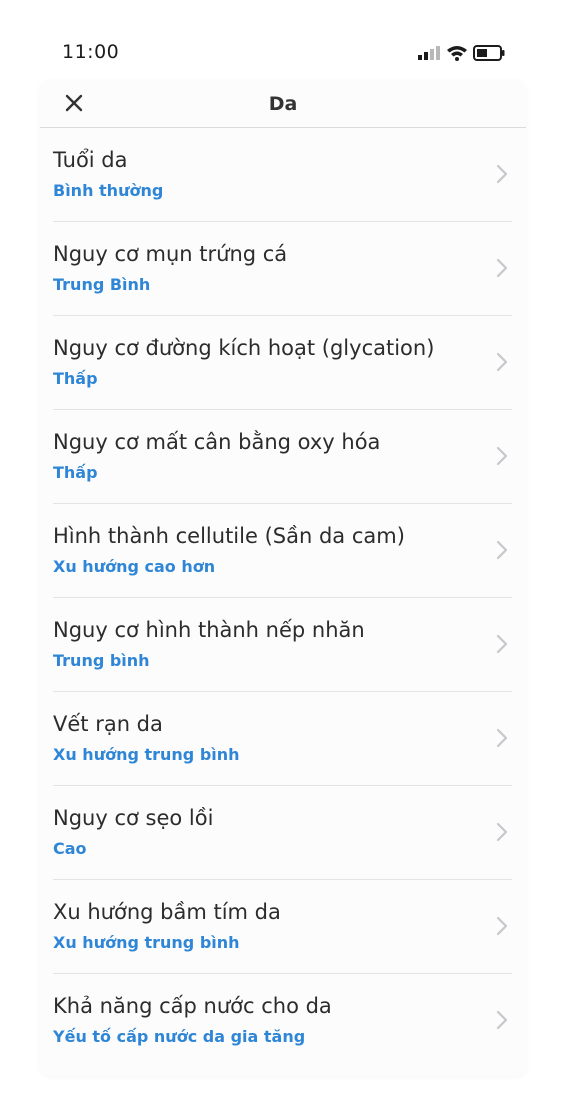 Image resolution: width=566 pixels, height=1120 pixels. What do you see at coordinates (101, 660) in the screenshot?
I see `list-item-value: Trung bình` at bounding box center [101, 660].